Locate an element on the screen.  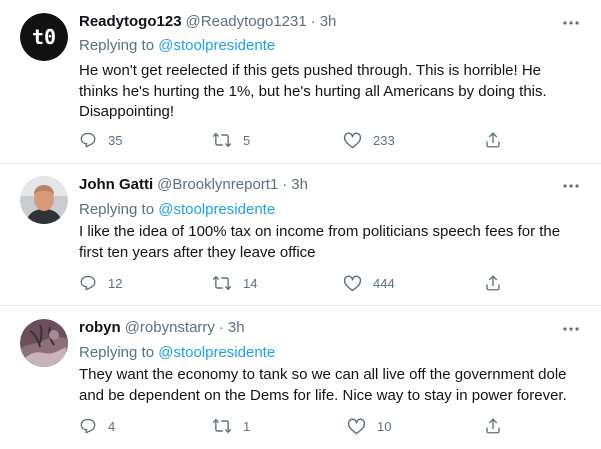
tweet-text-line: Disappointing! is located at coordinates (127, 111).